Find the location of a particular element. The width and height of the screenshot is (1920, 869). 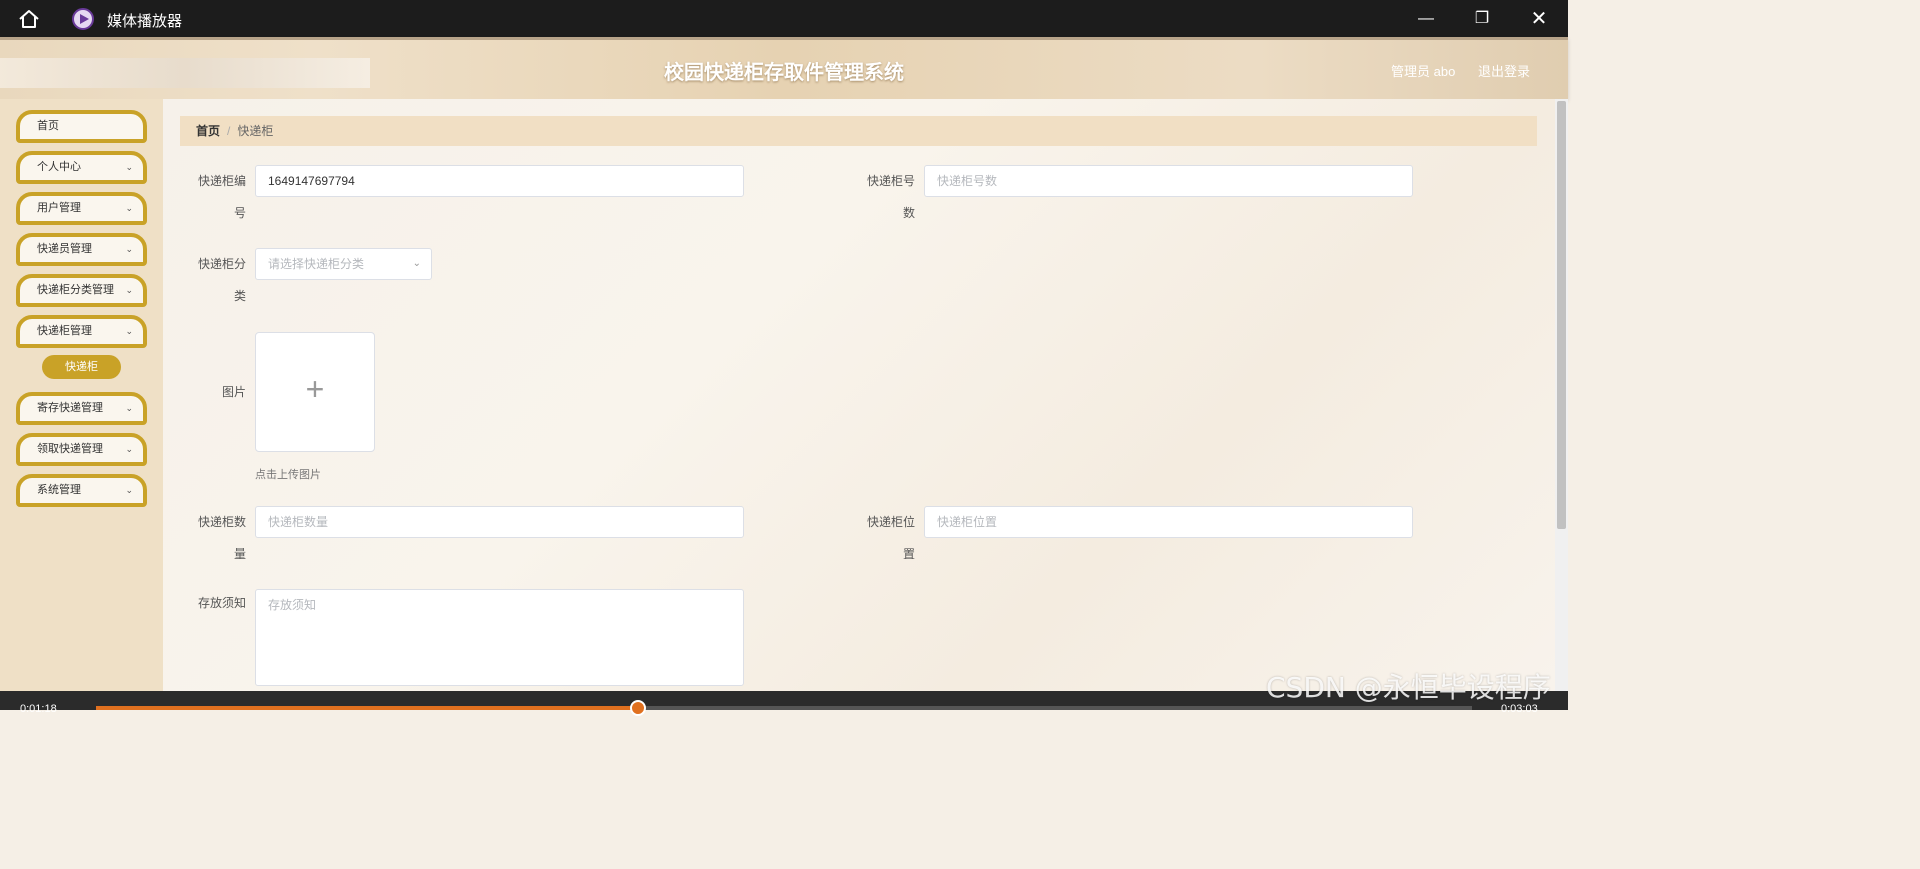

player-titlebar: 媒体播放器 — ❐ ✕ is located at coordinates (784, 18).